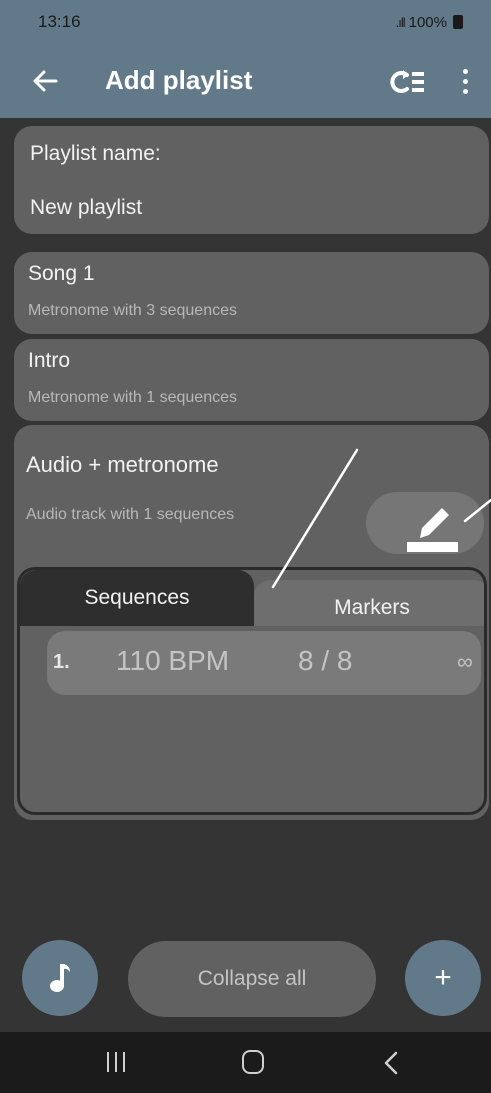 This screenshot has height=1093, width=491. Describe the element at coordinates (251, 380) in the screenshot. I see `song-card: Intro Metronome with 1 sequences` at that location.